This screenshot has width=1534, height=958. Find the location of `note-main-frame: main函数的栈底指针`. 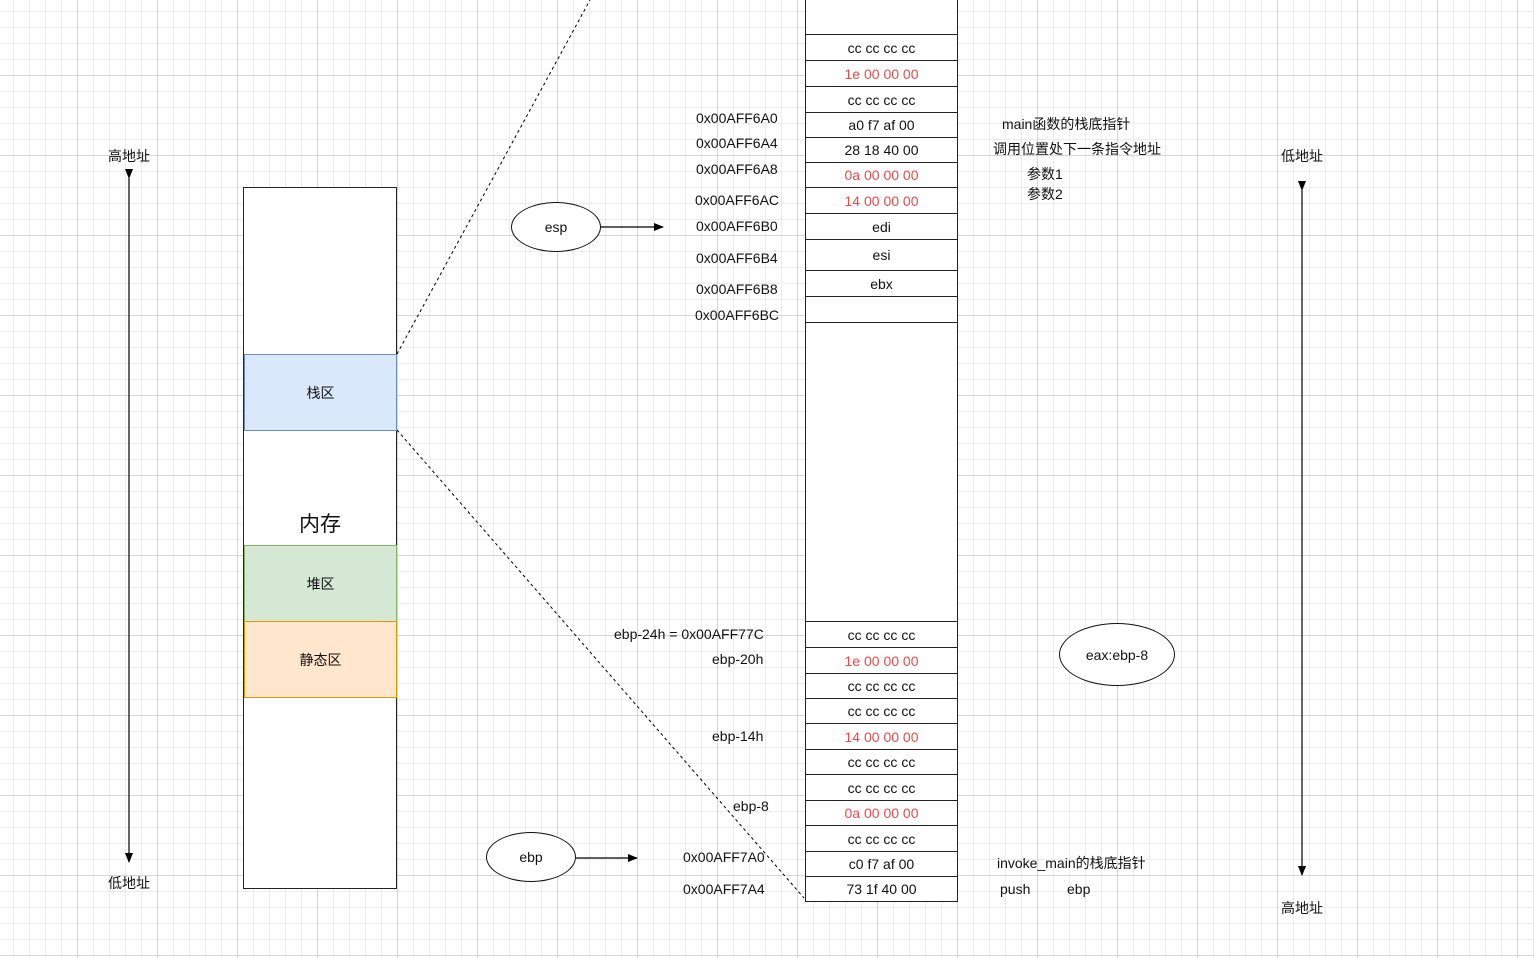

note-main-frame: main函数的栈底指针 is located at coordinates (1066, 124).